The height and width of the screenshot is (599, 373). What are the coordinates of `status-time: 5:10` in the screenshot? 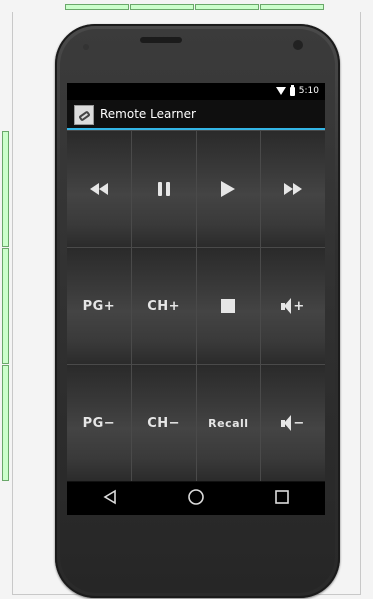 It's located at (308, 91).